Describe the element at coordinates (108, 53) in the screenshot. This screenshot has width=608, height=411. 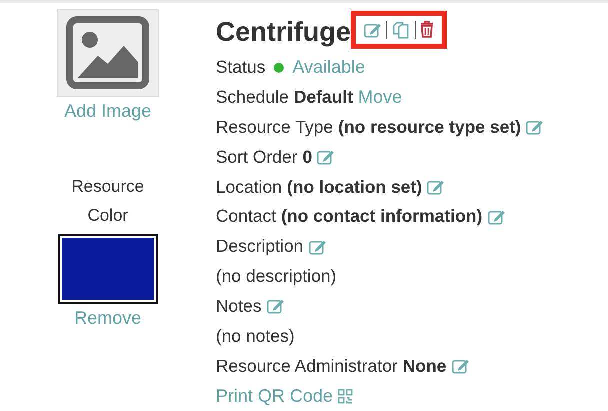
I see `image-icon` at that location.